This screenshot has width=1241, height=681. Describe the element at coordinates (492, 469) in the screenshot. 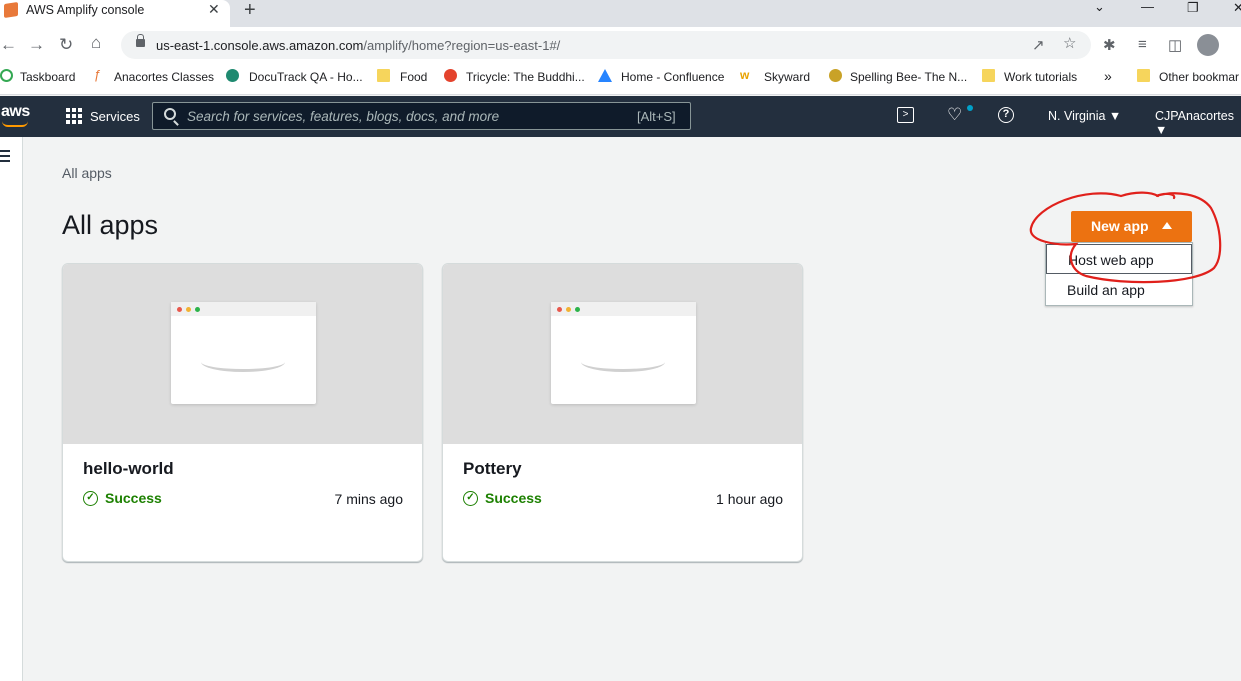

I see `app-name: Pottery` at that location.